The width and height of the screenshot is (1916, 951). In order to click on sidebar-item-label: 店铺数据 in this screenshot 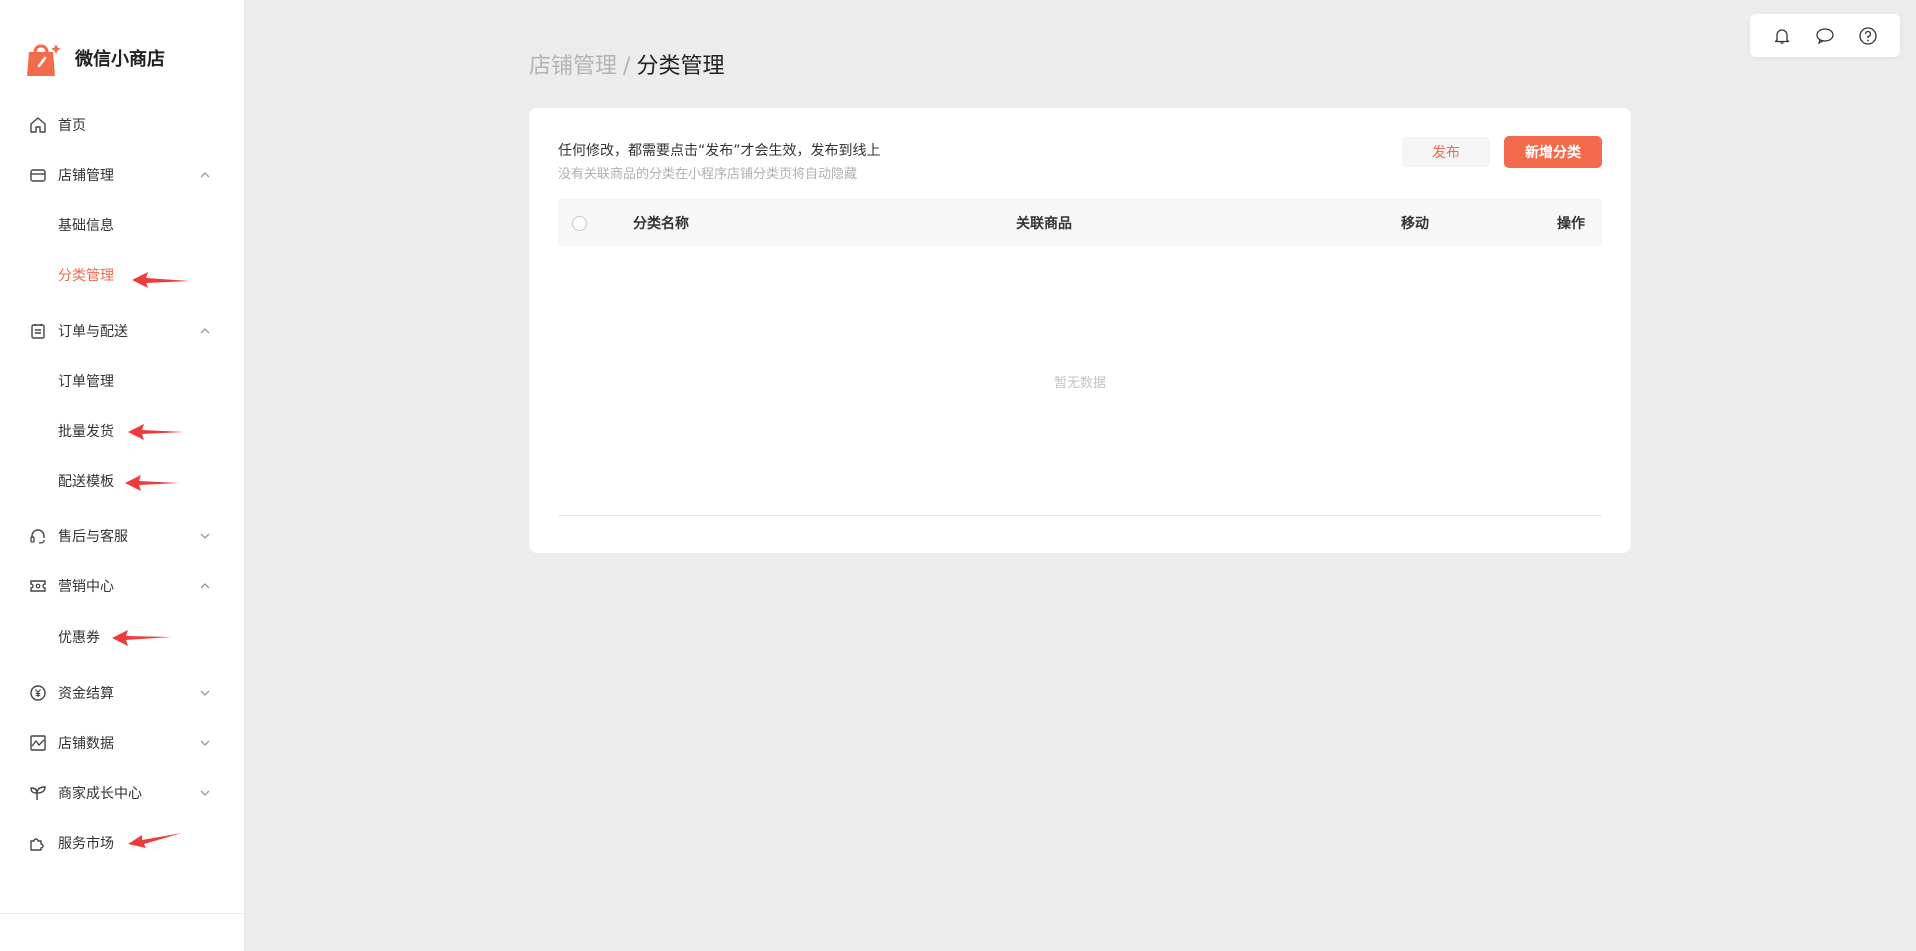, I will do `click(86, 744)`.